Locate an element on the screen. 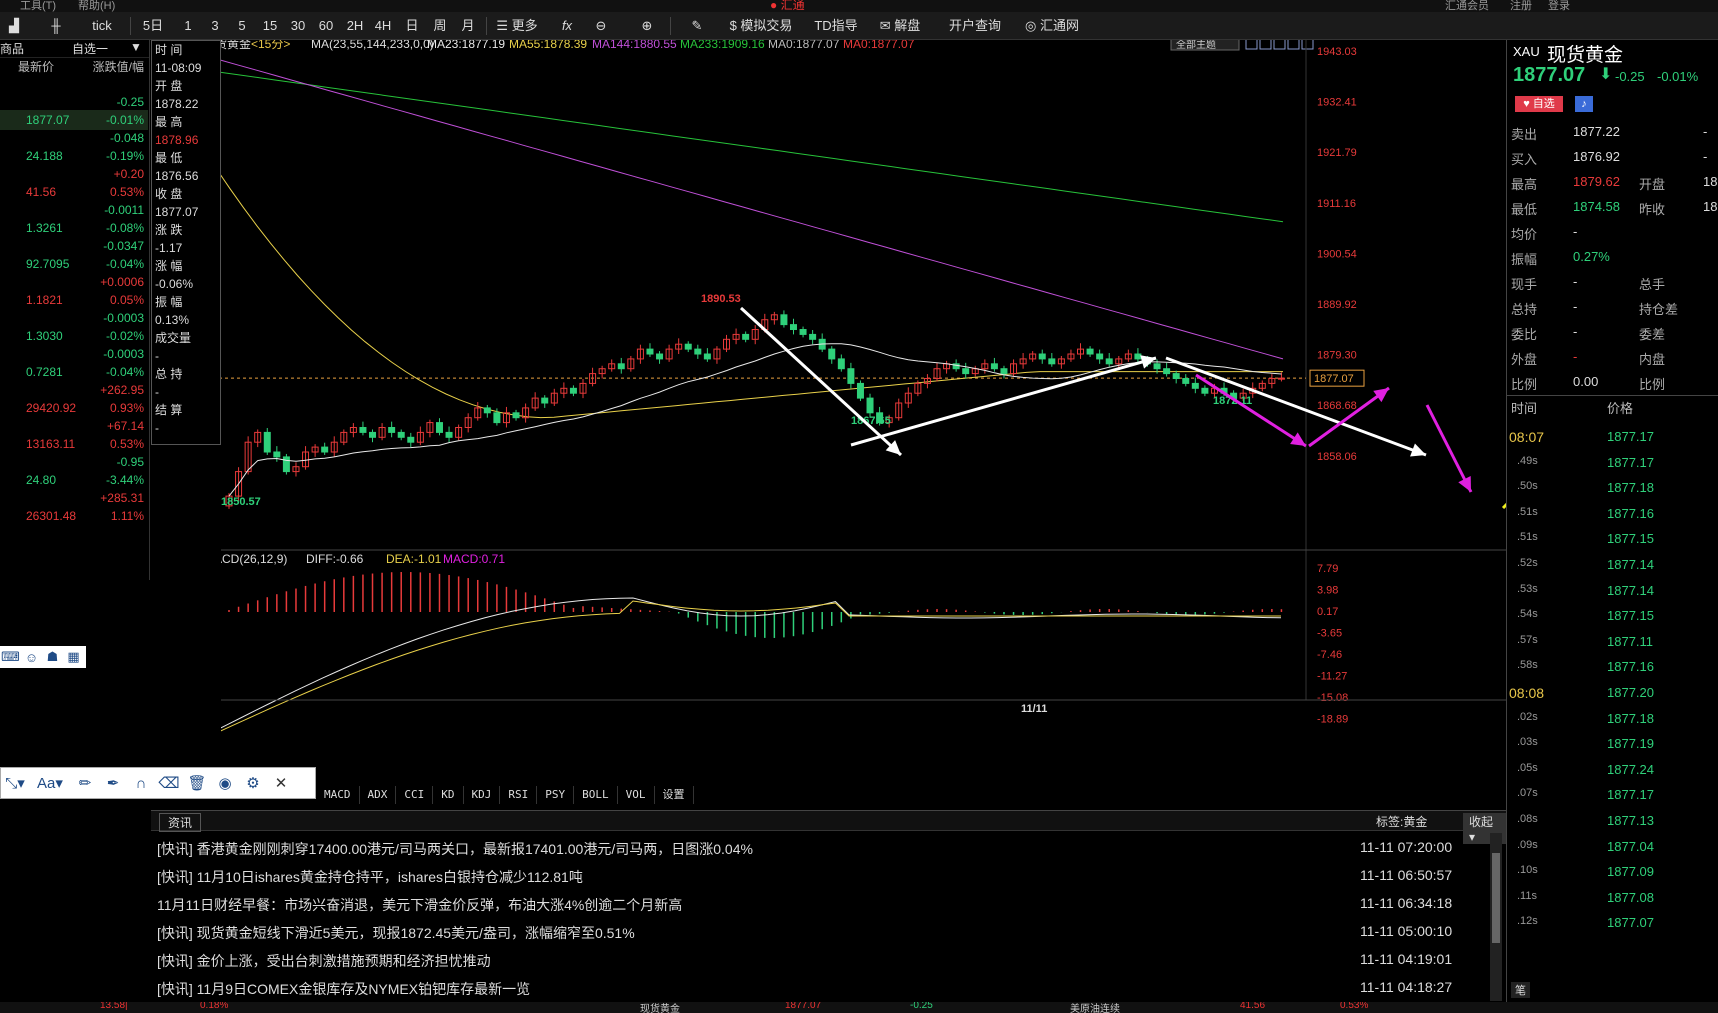  watchlist-row-change: +262.95 is located at coordinates (74, 390).